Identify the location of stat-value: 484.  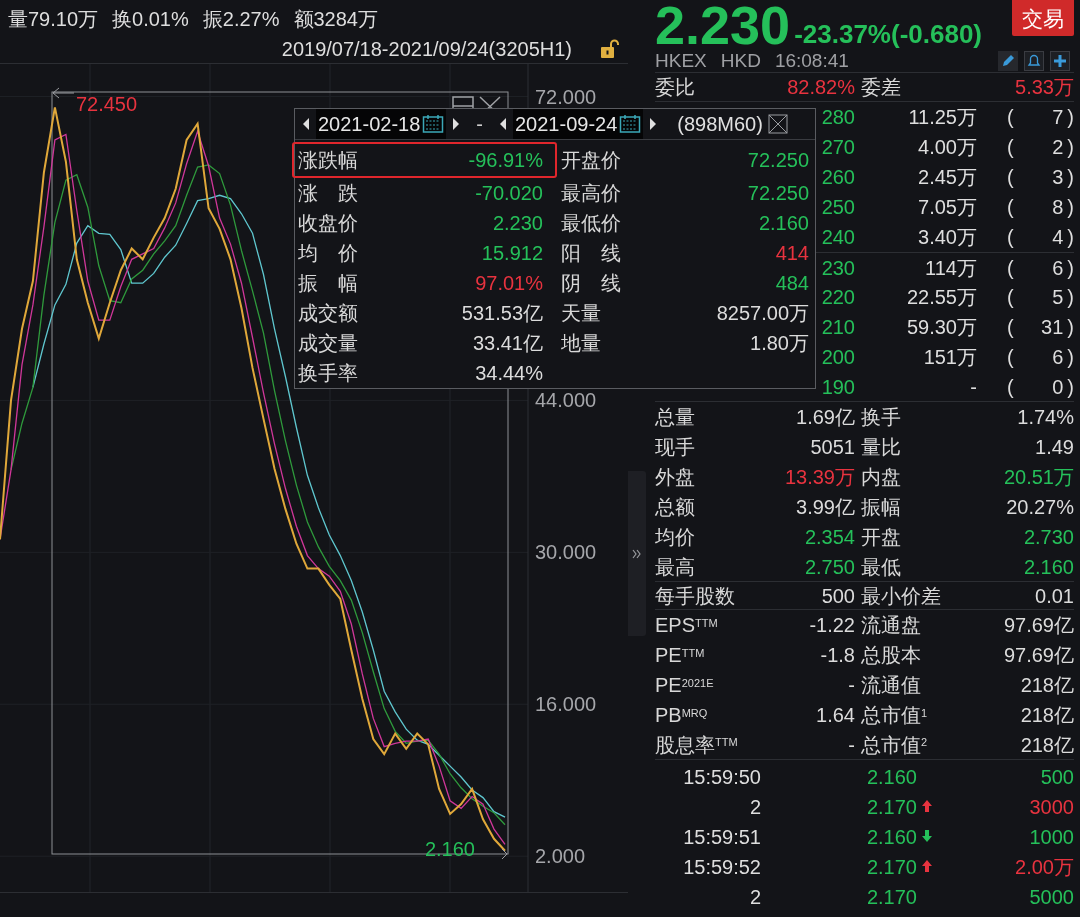
(792, 283).